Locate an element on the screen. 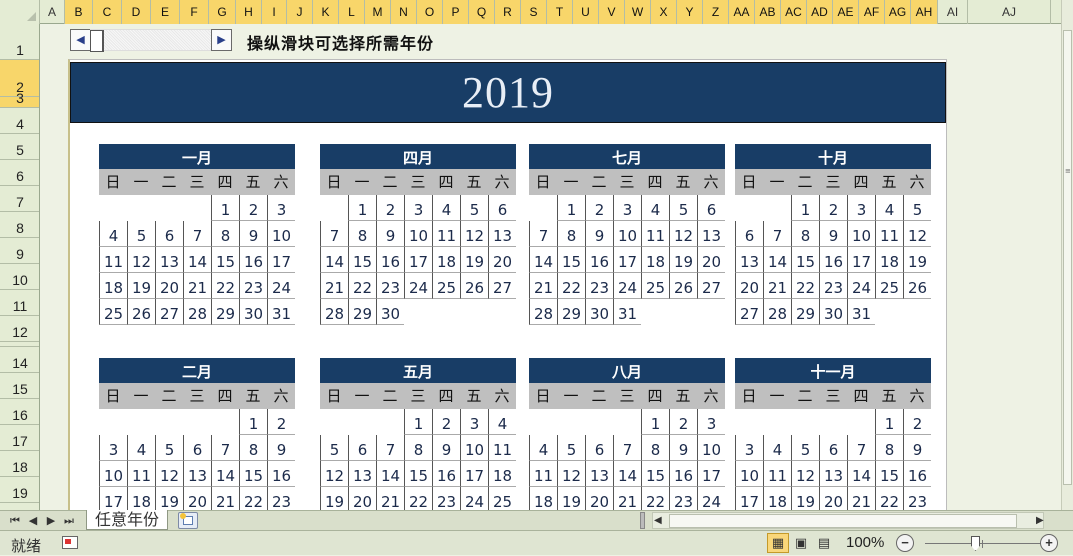 The image size is (1073, 556). day-cell: 11 is located at coordinates (113, 260).